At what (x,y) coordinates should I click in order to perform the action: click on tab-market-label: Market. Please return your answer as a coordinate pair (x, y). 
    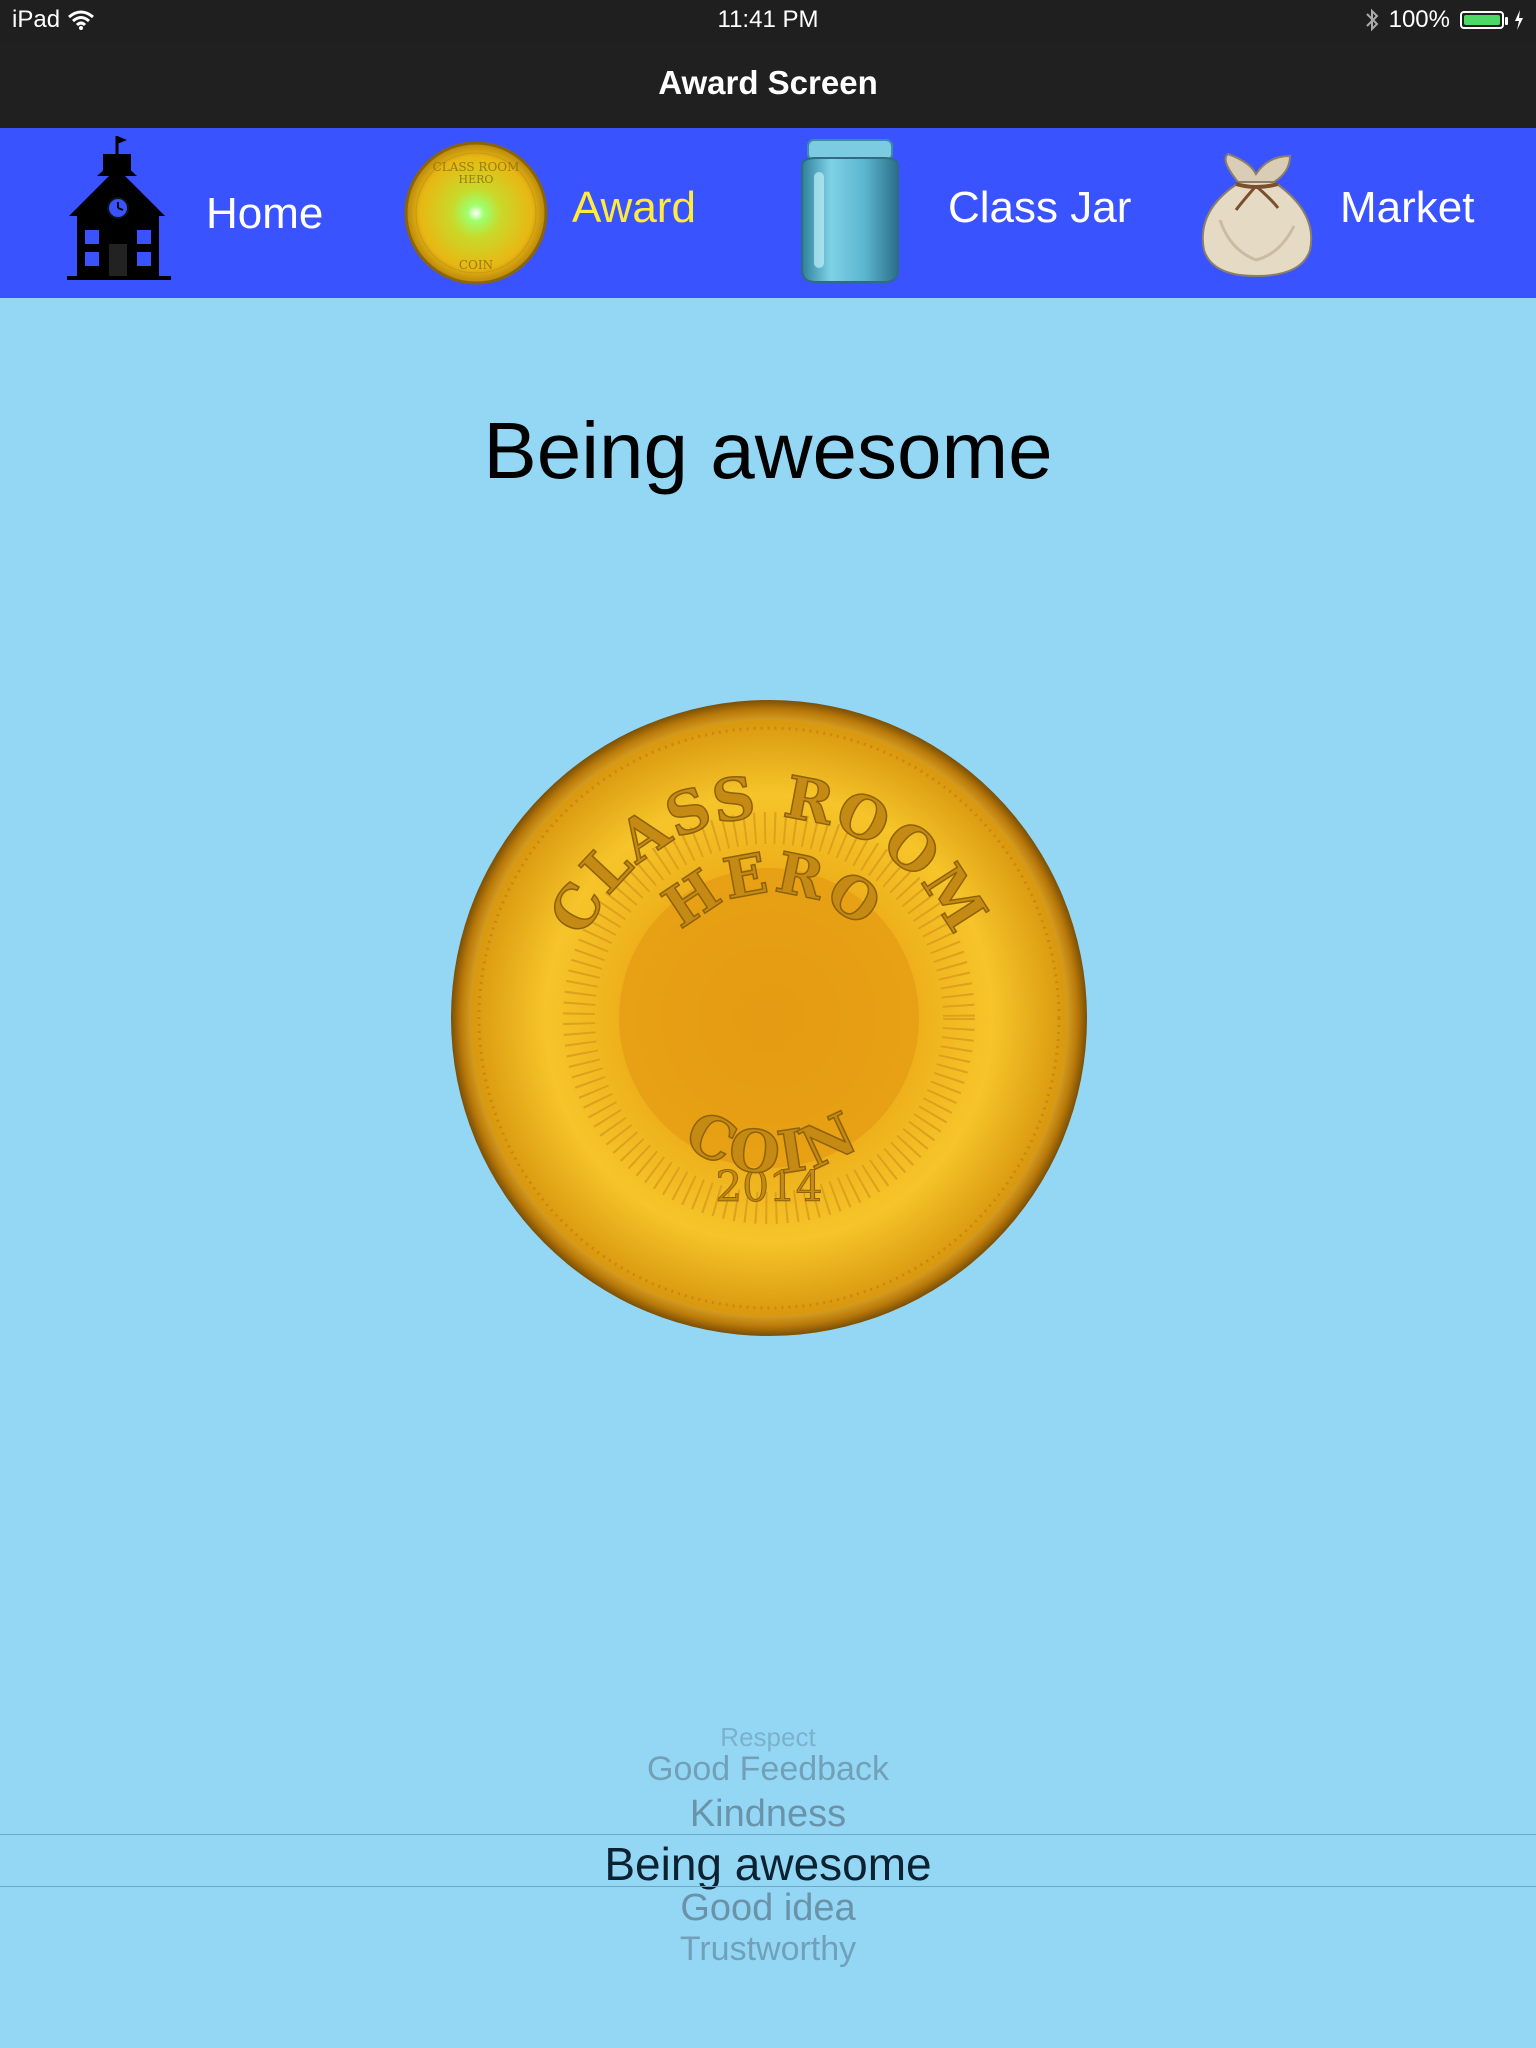
    Looking at the image, I should click on (1407, 207).